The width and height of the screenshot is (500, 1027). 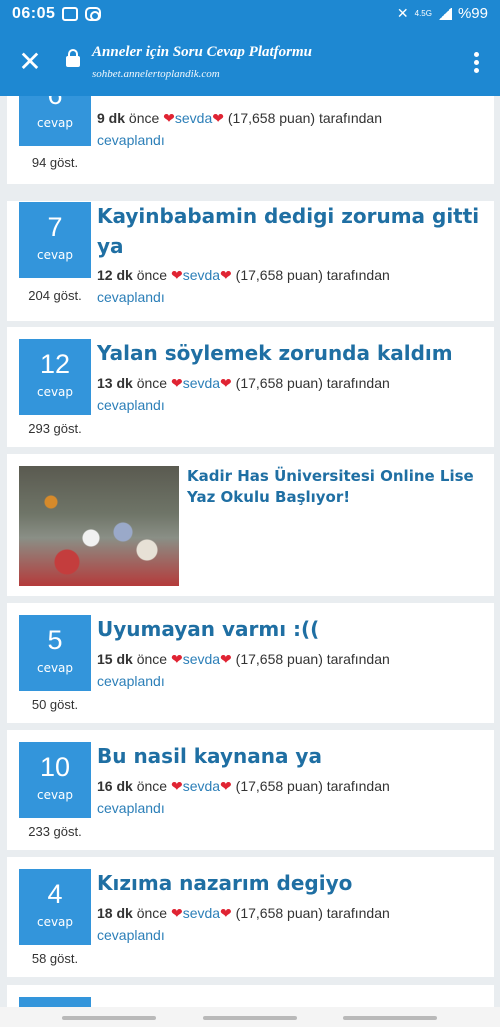 What do you see at coordinates (34, 13) in the screenshot?
I see `status-time: 06:05` at bounding box center [34, 13].